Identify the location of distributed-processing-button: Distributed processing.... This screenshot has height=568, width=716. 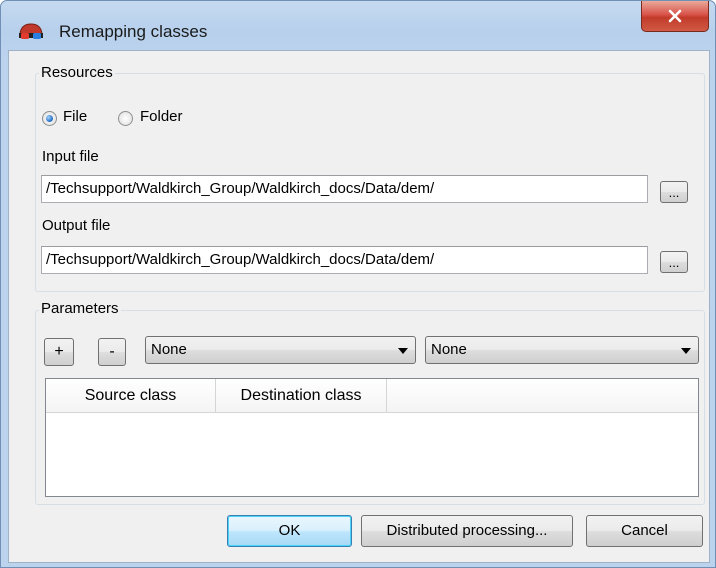
(467, 531).